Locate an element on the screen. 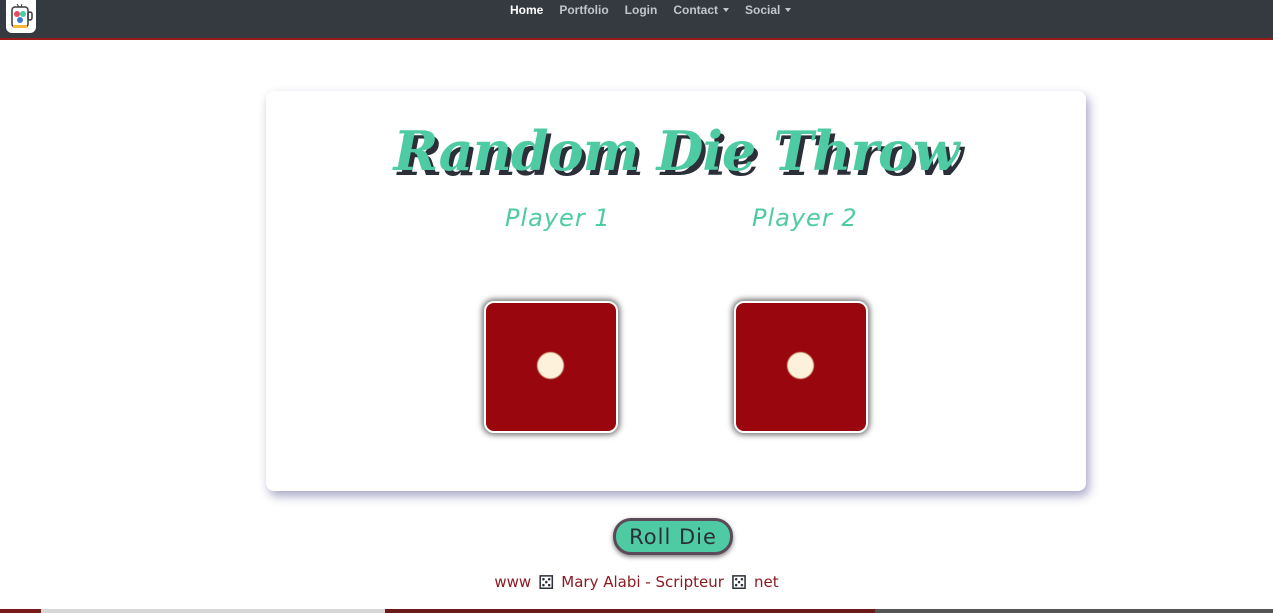  title-wrap: Random Die Throw is located at coordinates (676, 154).